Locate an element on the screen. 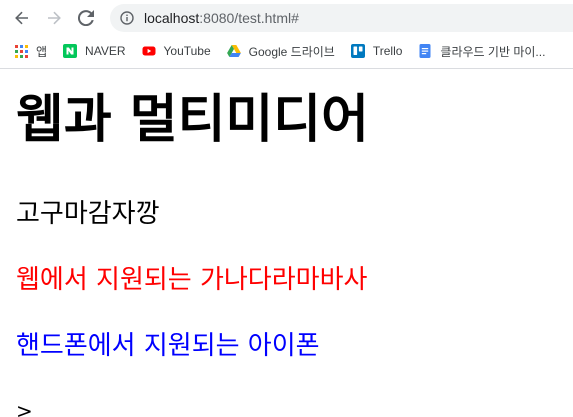 The width and height of the screenshot is (573, 417). navigation-row: localhost:8080/test.html# is located at coordinates (286, 18).